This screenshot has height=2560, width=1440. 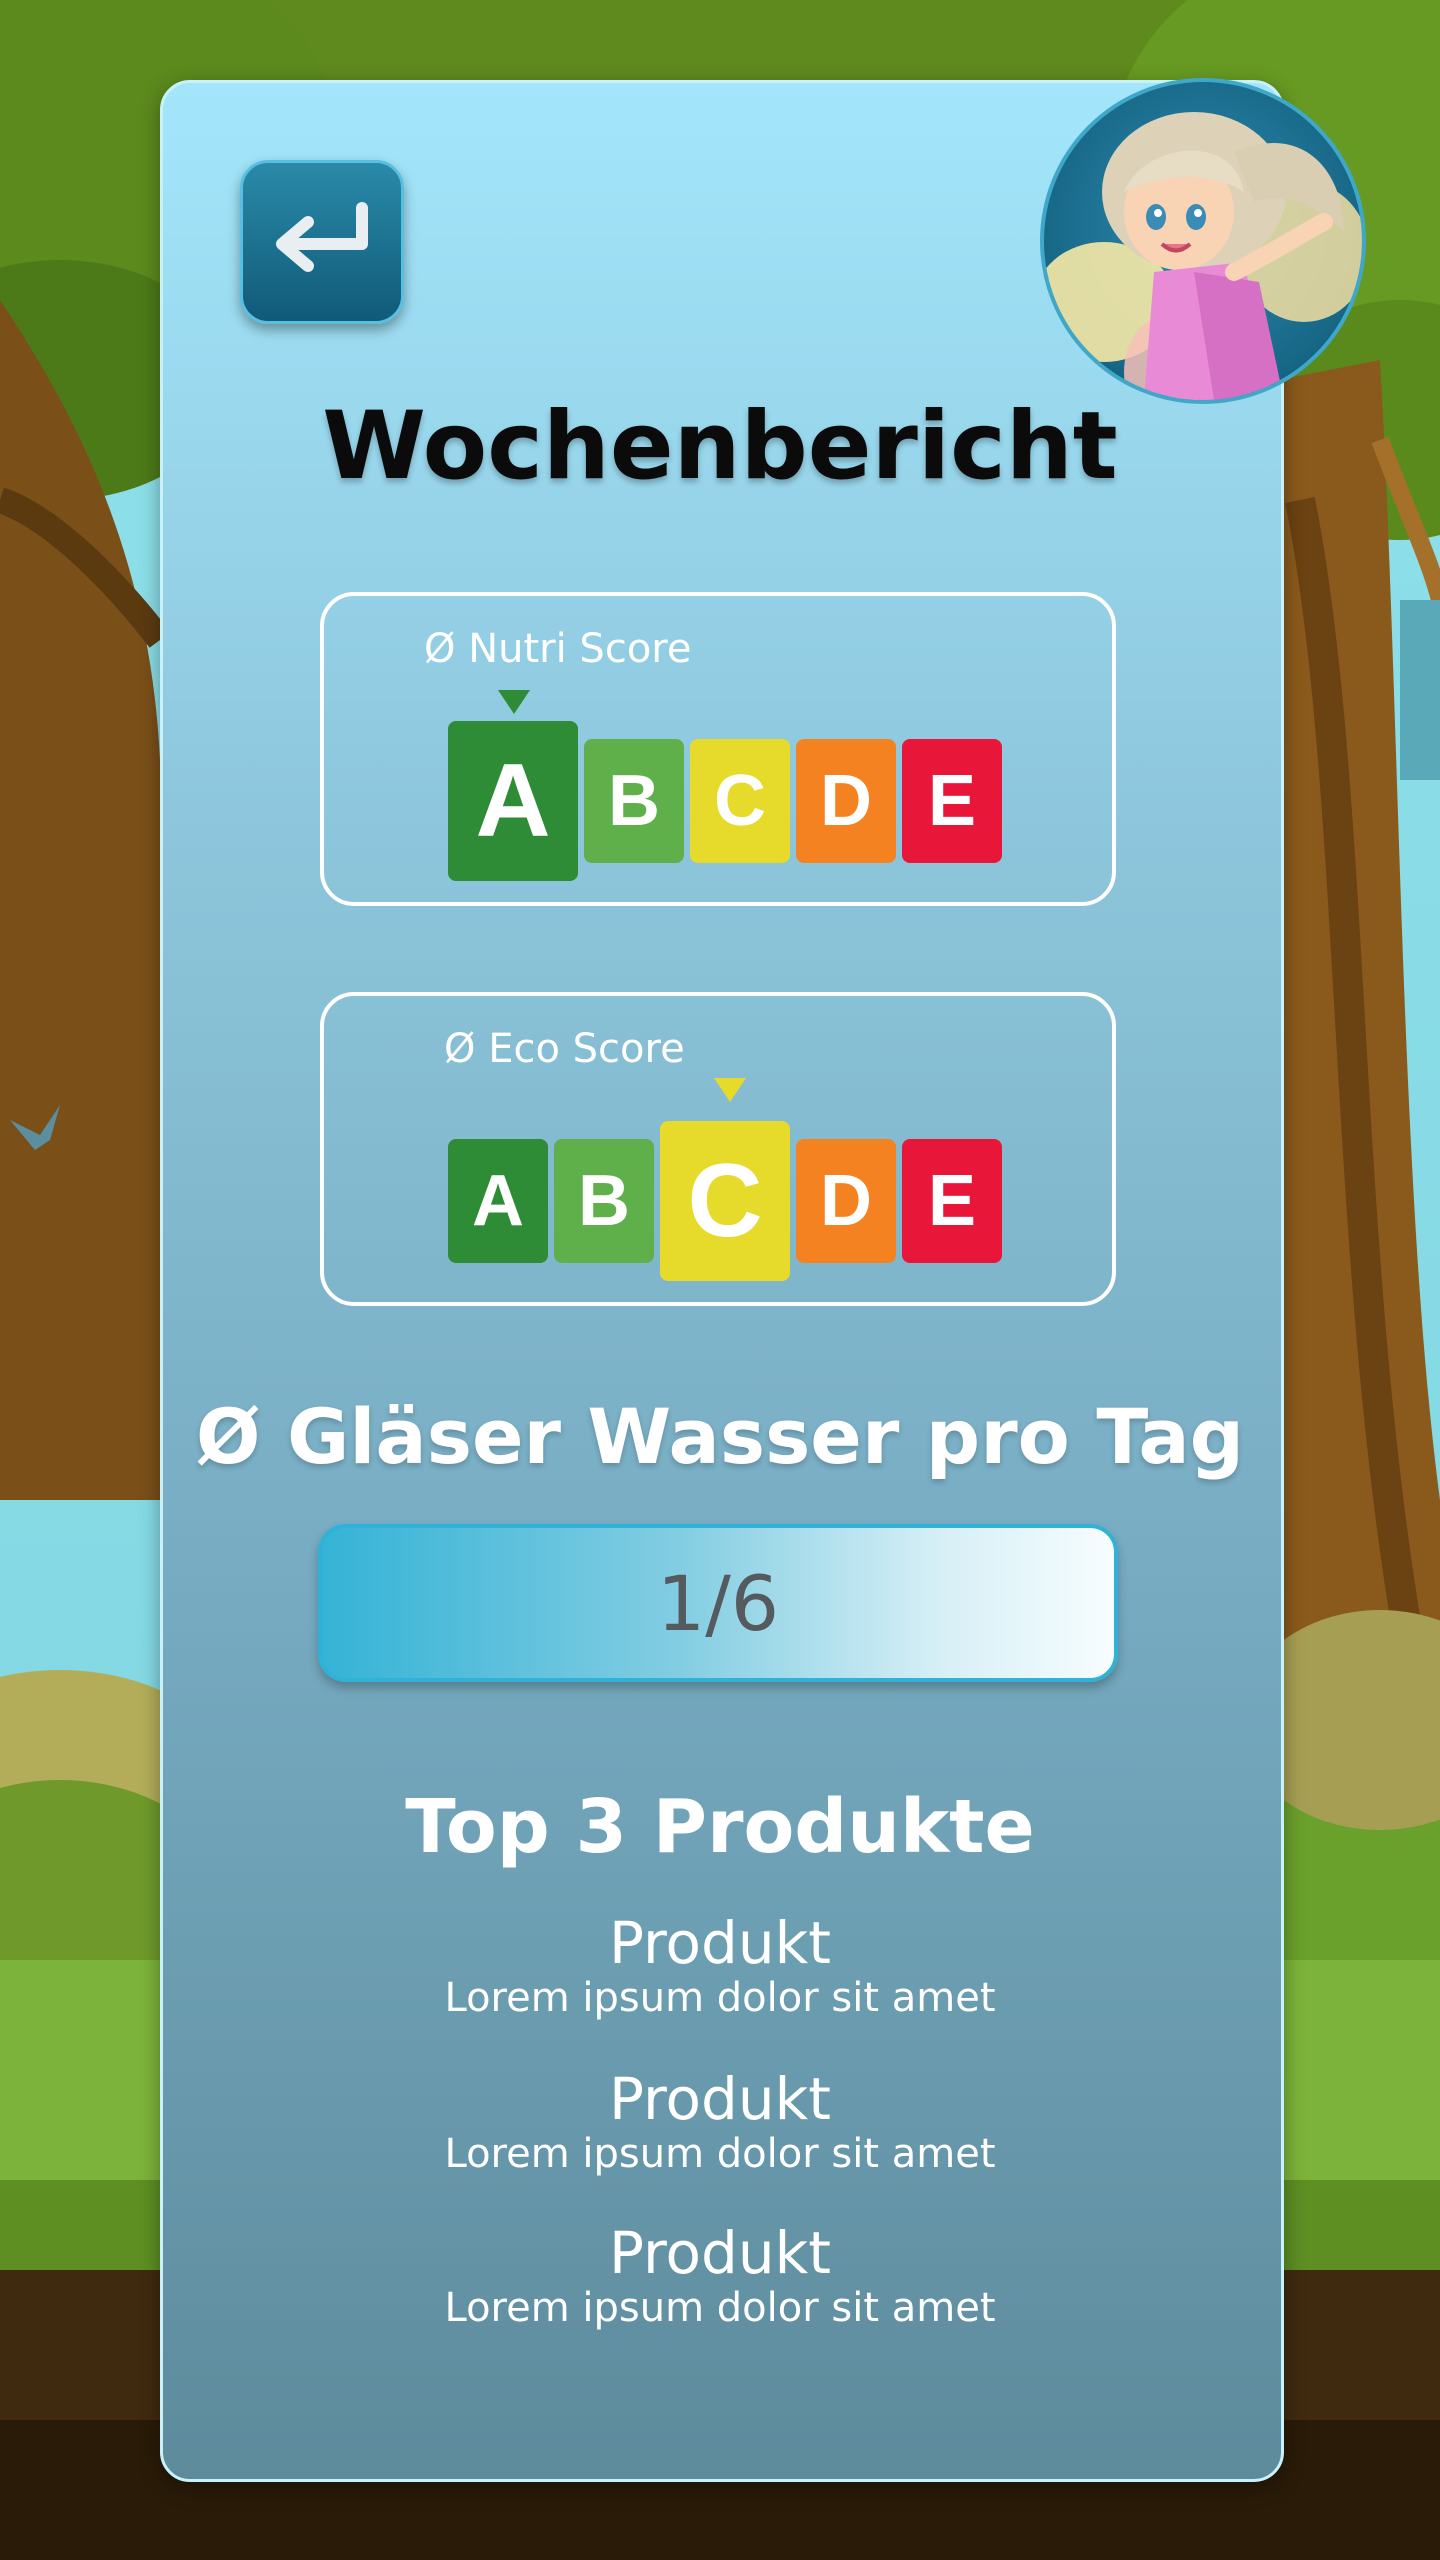 I want to click on top-products-title: Top 3 Produkte, so click(x=720, y=1827).